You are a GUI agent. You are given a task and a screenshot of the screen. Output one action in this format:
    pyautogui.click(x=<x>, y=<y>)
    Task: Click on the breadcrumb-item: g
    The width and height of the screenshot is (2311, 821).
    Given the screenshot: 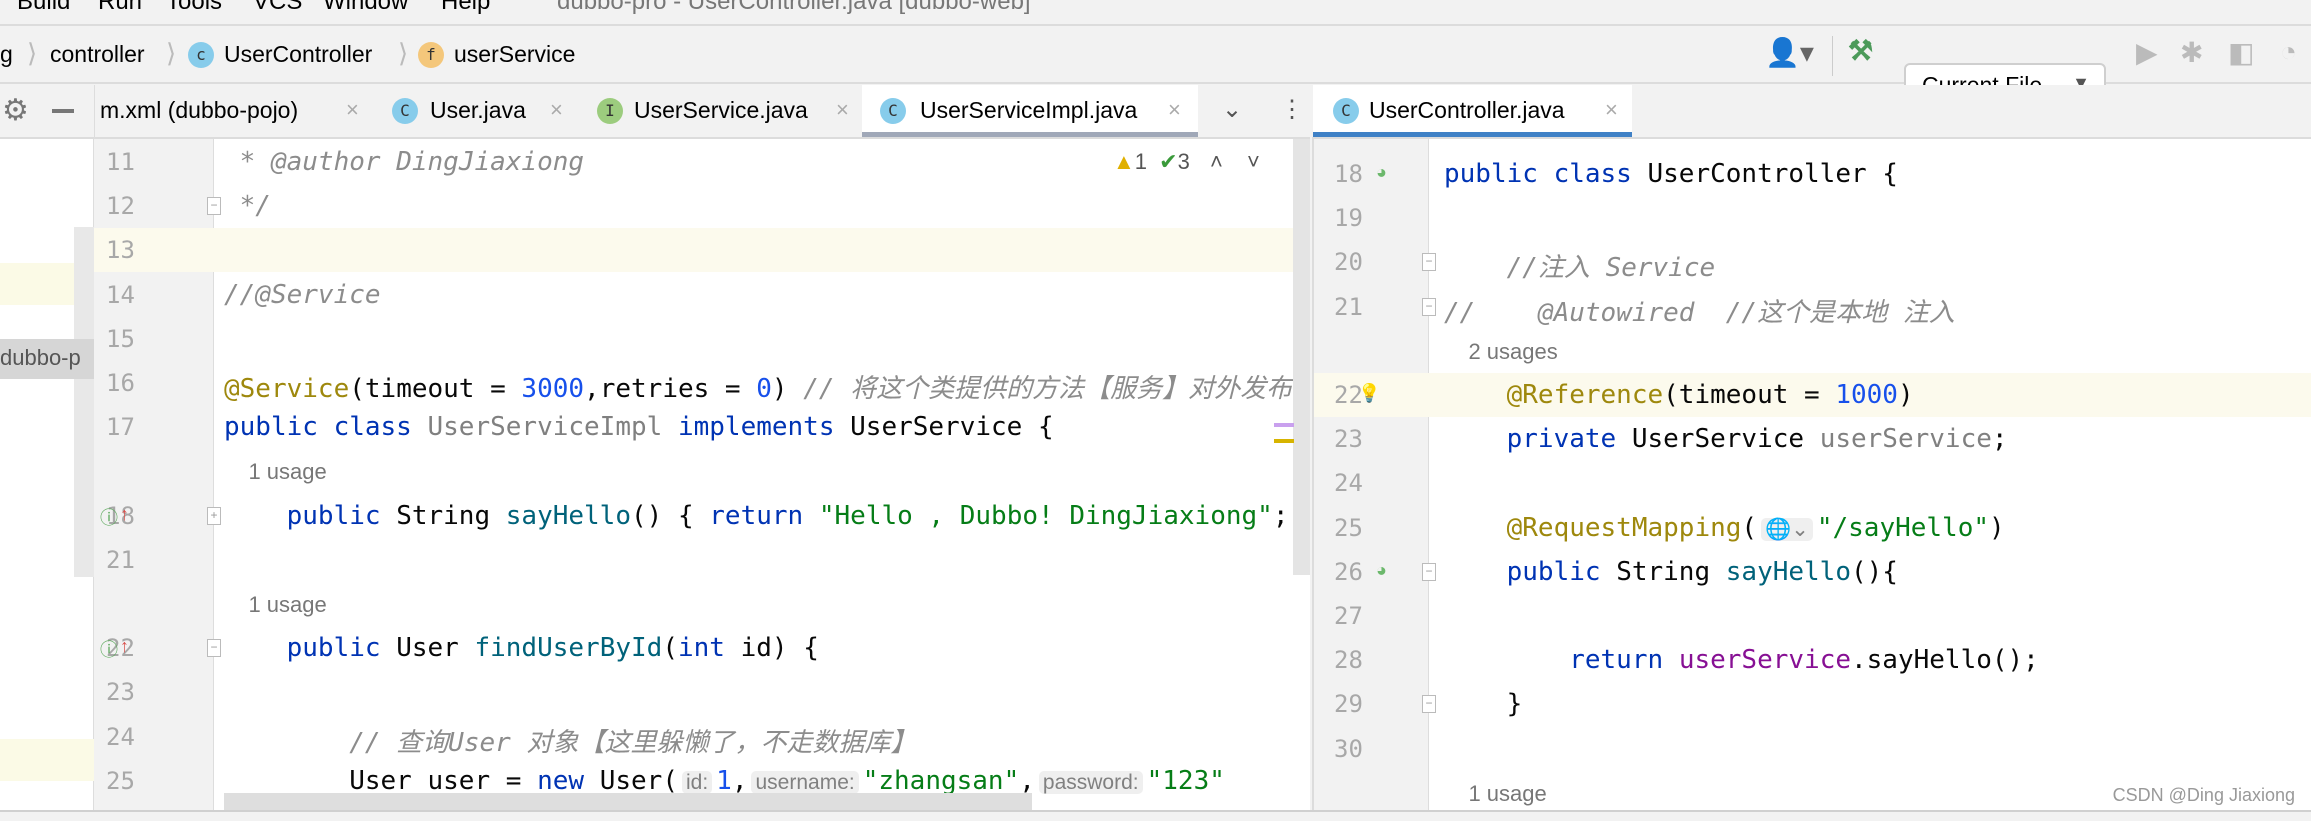 What is the action you would take?
    pyautogui.click(x=6, y=54)
    